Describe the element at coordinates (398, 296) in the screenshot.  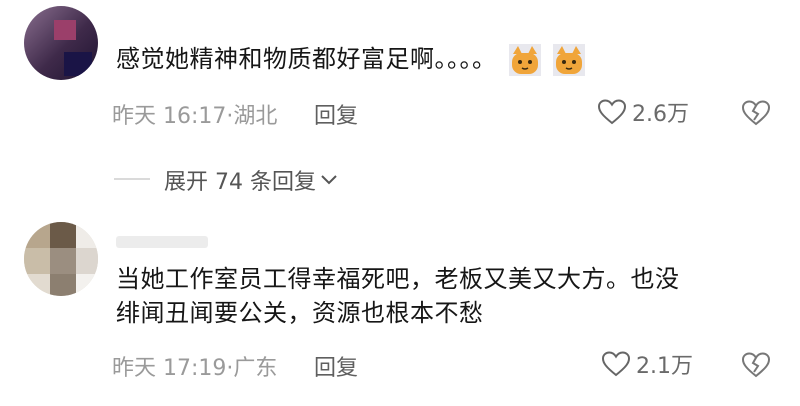
I see `comment-text: 当她工作室员工得幸福死吧，老板又美又大方。也没 绯闻丑闻要公关，资源也根本不愁` at that location.